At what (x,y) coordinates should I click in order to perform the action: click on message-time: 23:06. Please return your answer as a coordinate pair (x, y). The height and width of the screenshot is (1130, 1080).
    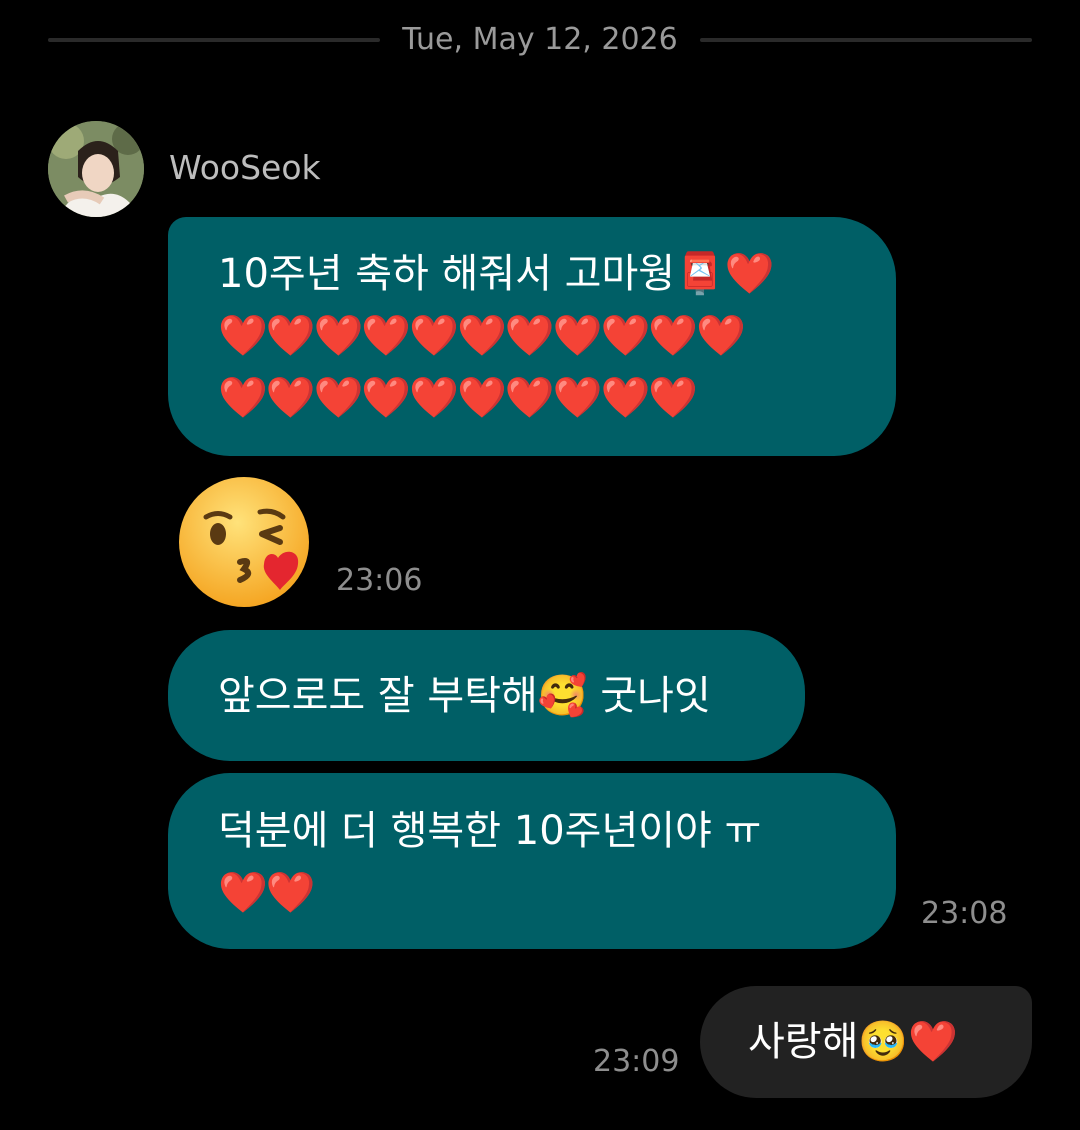
    Looking at the image, I should click on (379, 580).